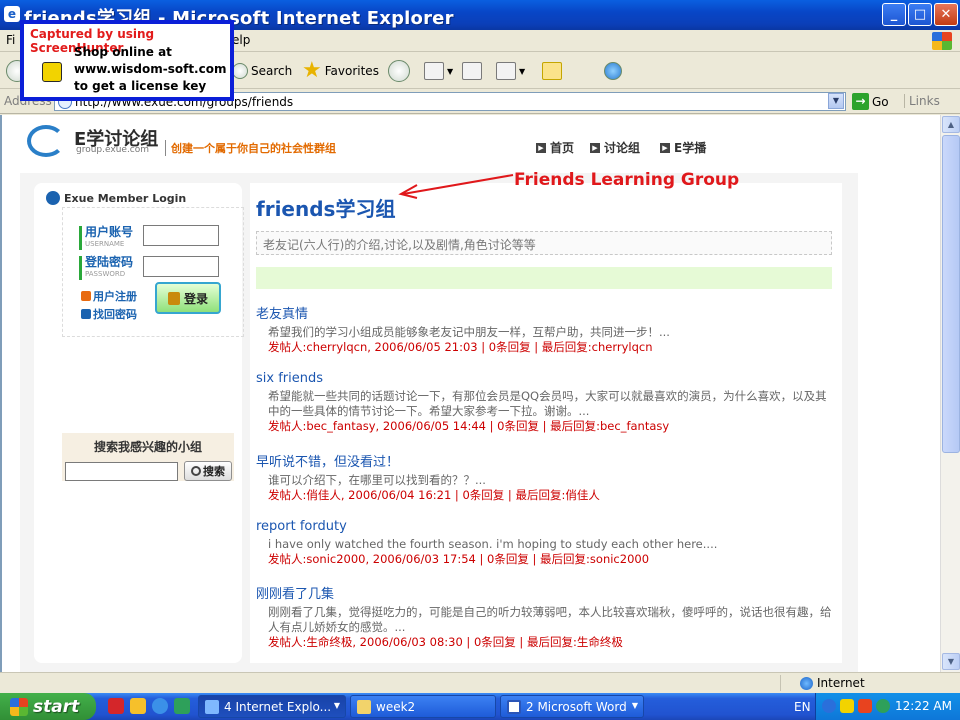 The image size is (960, 720). I want to click on messenger-button, so click(613, 71).